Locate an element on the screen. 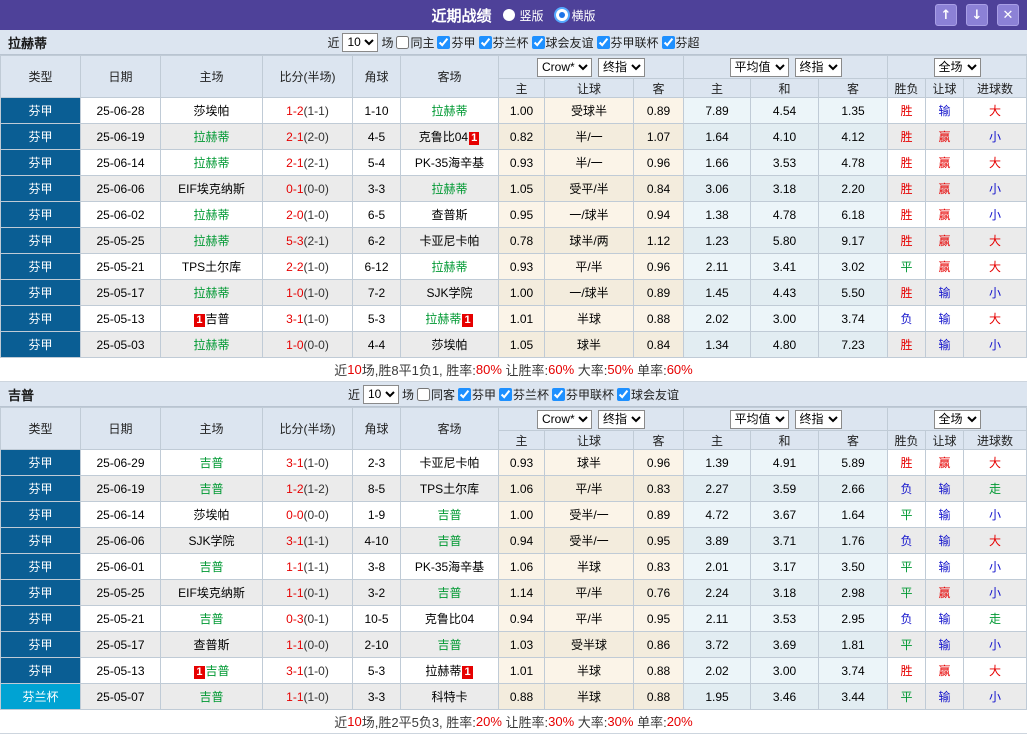  same-venue-filter: 同主 is located at coordinates (415, 42).